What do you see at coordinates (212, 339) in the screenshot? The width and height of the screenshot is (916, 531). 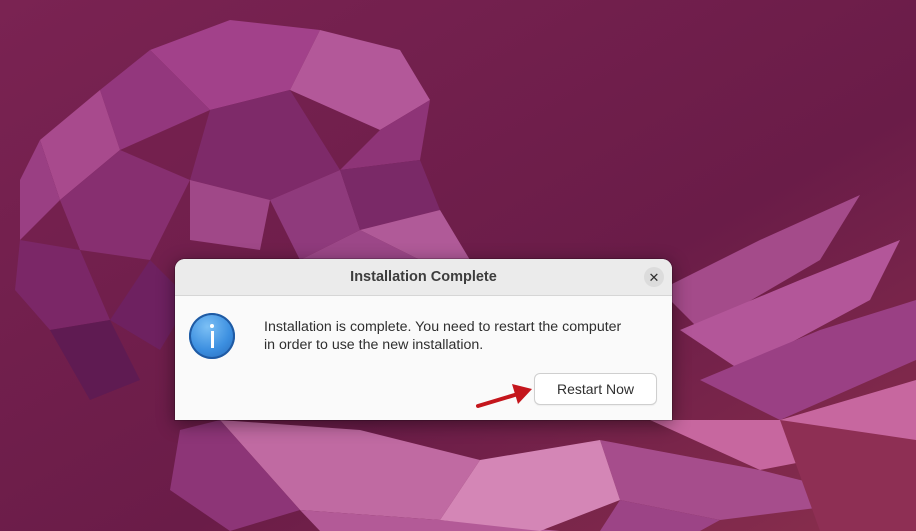 I see `info-icon-bar` at bounding box center [212, 339].